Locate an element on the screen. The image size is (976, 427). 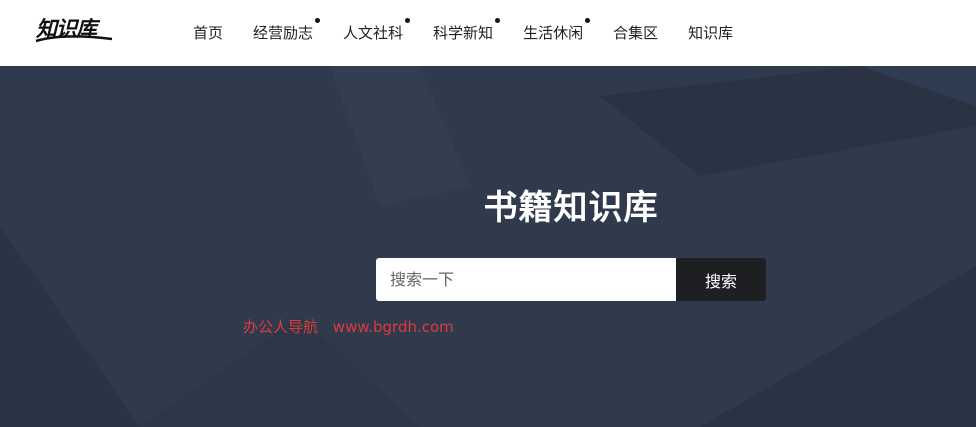
watermark: 办公人导航 www.bgrdh.com is located at coordinates (348, 326).